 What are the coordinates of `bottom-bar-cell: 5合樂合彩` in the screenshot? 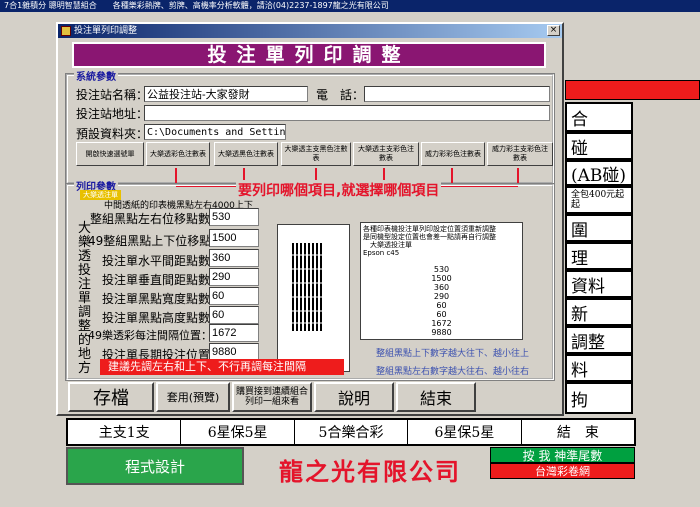 It's located at (352, 432).